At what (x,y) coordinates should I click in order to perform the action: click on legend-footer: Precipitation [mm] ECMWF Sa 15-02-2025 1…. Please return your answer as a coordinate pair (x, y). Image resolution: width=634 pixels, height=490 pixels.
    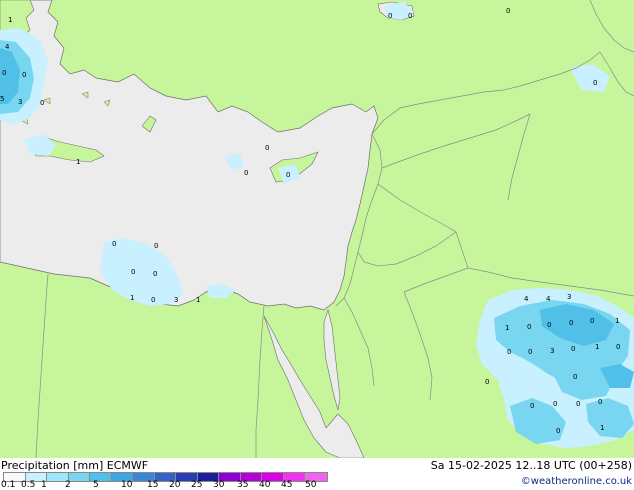
    Looking at the image, I should click on (317, 474).